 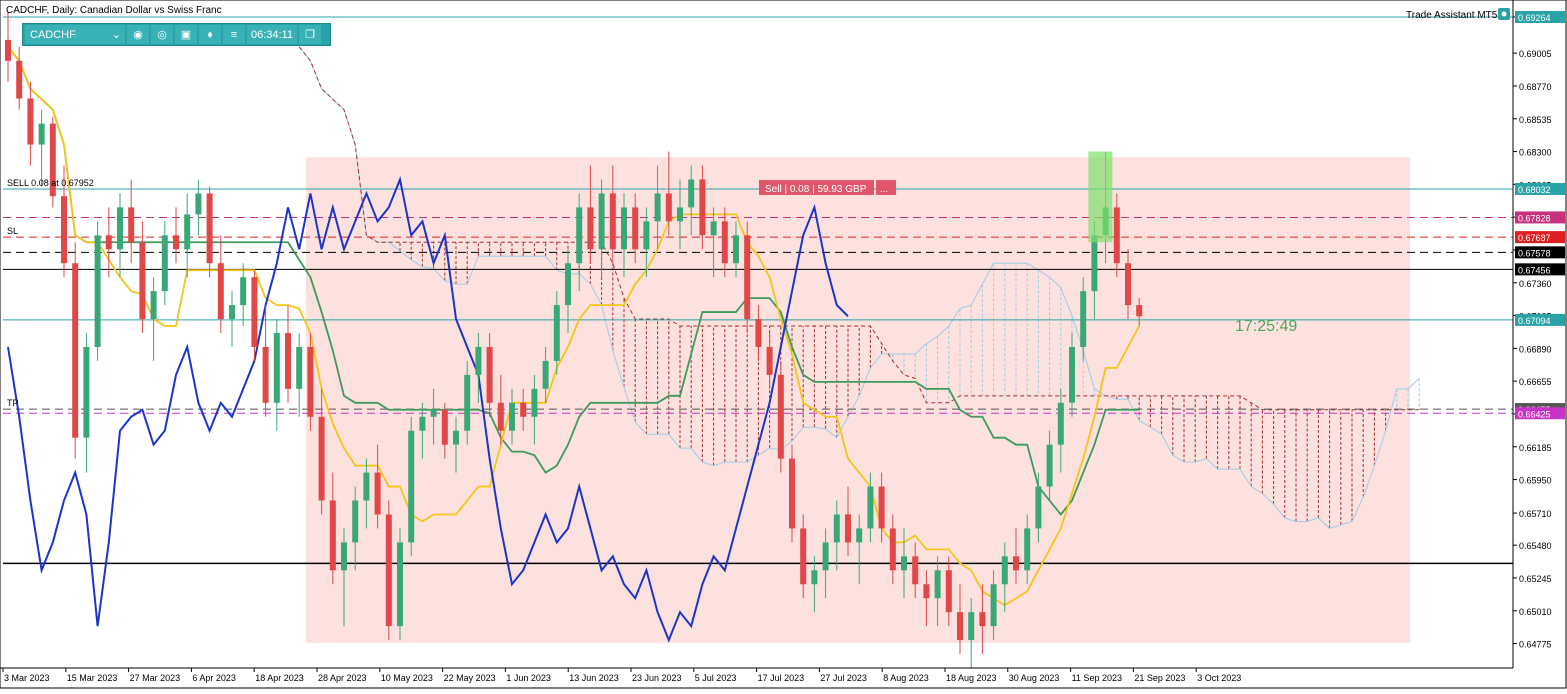 What do you see at coordinates (594, 678) in the screenshot?
I see `time-tick-label: 13 Jun 2023` at bounding box center [594, 678].